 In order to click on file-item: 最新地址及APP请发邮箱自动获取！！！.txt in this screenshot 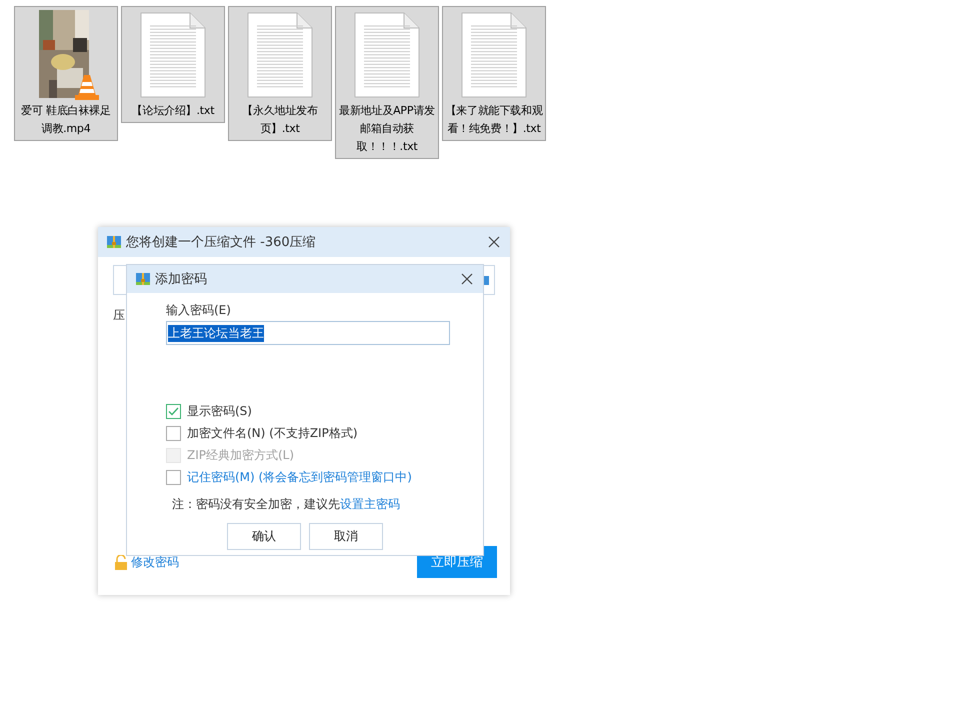, I will do `click(387, 82)`.